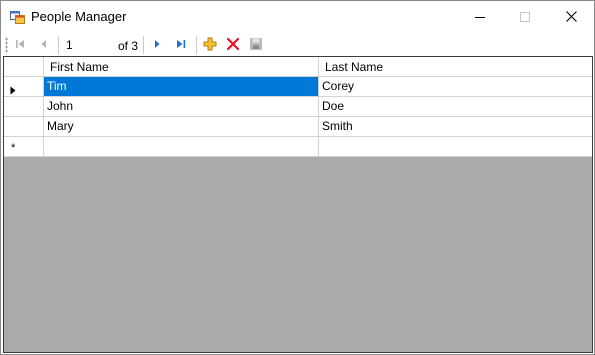  What do you see at coordinates (13, 89) in the screenshot?
I see `current-row-arrow-icon` at bounding box center [13, 89].